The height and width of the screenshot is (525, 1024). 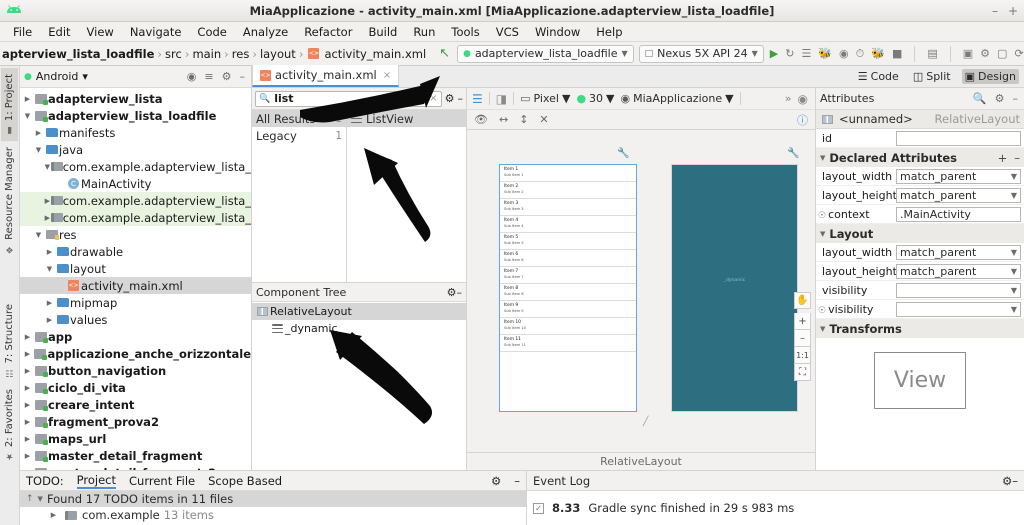 I want to click on palette-category-all-results: All Results 1, so click(x=299, y=118).